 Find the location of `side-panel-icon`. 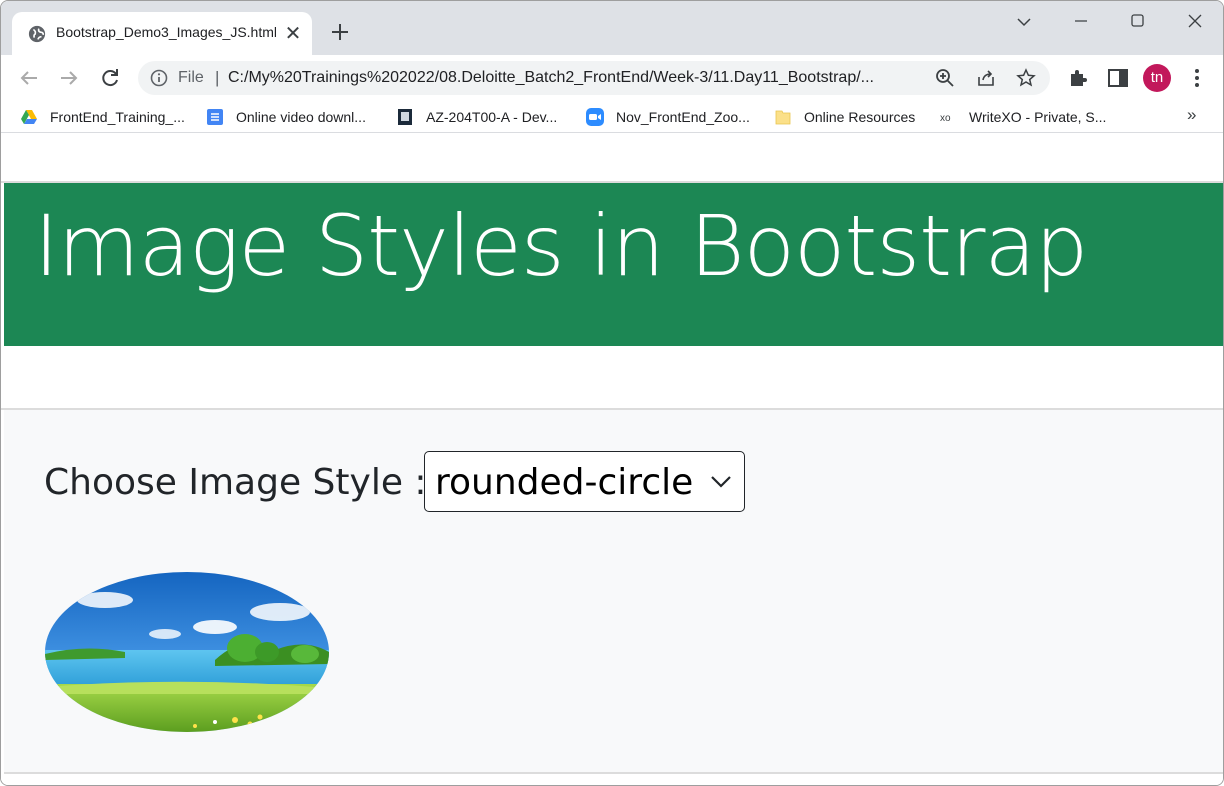

side-panel-icon is located at coordinates (1118, 78).